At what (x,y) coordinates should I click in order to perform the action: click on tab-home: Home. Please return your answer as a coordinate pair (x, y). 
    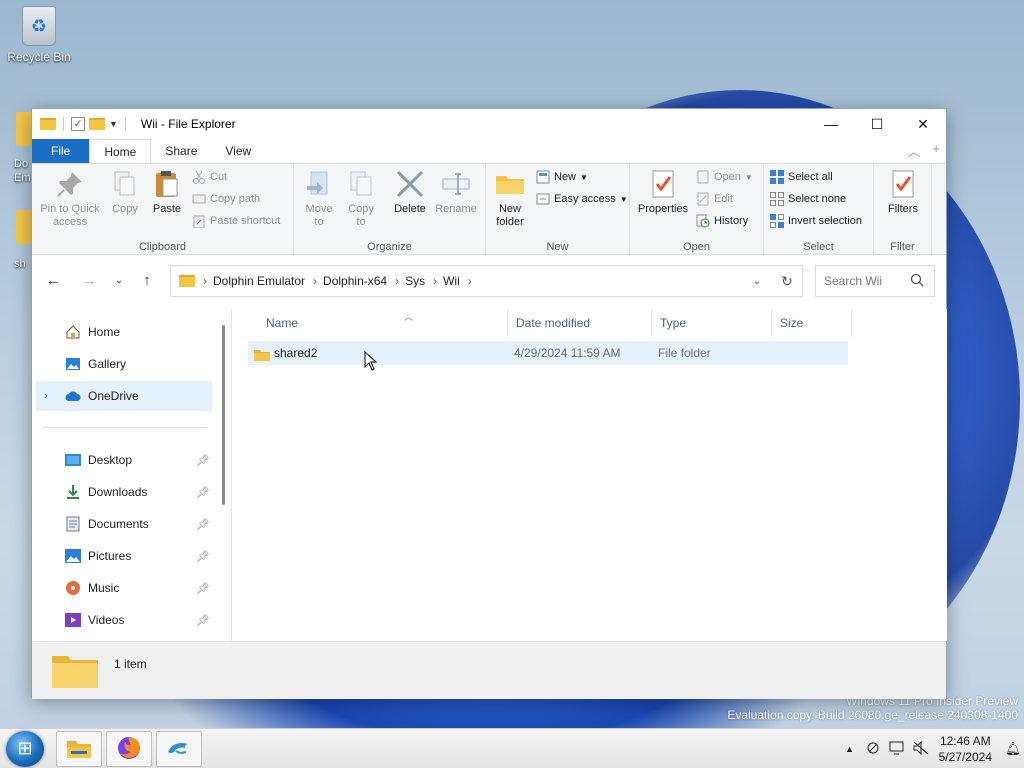
    Looking at the image, I should click on (120, 151).